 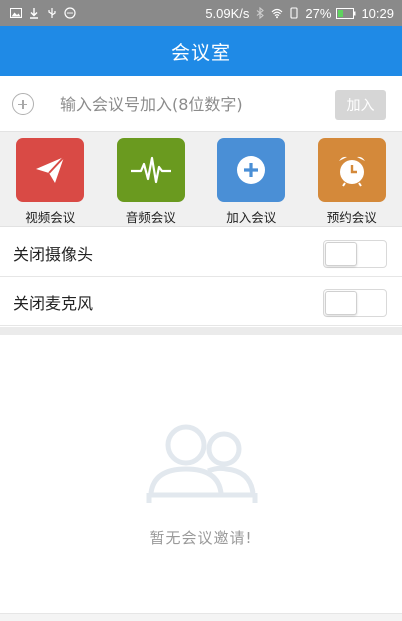 I want to click on join-meeting-row: 加入, so click(x=201, y=104).